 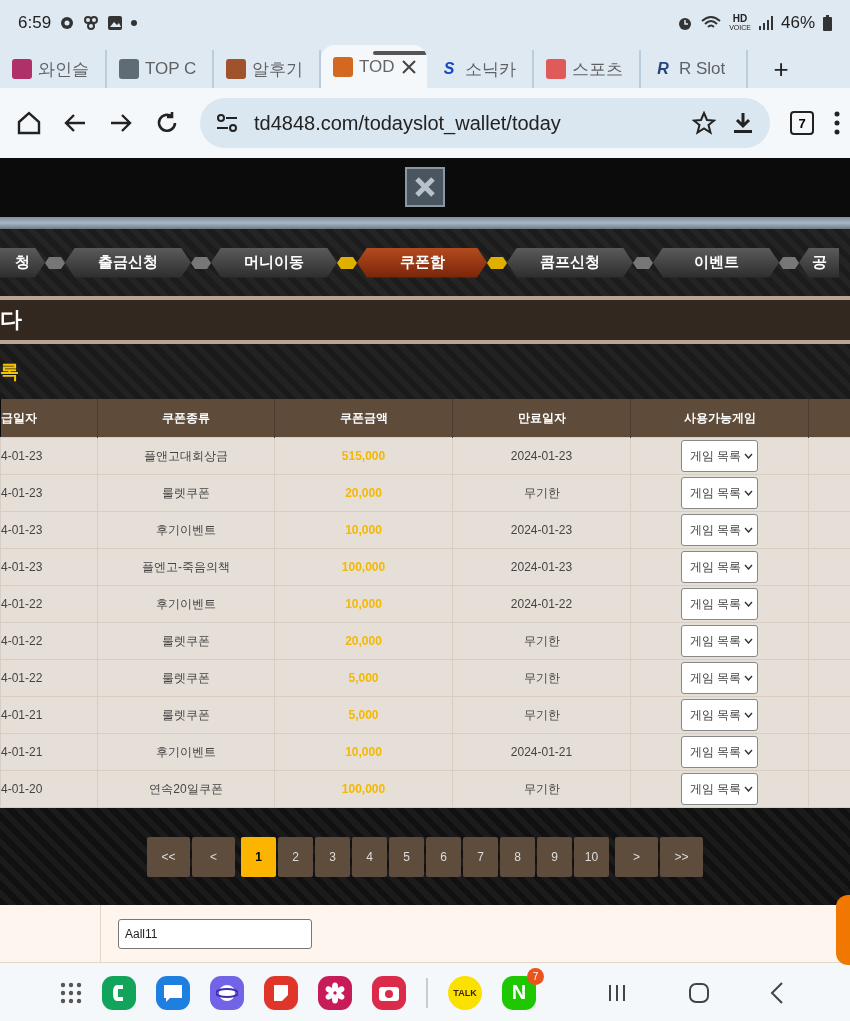 I want to click on home-button-icon, so click(x=699, y=992).